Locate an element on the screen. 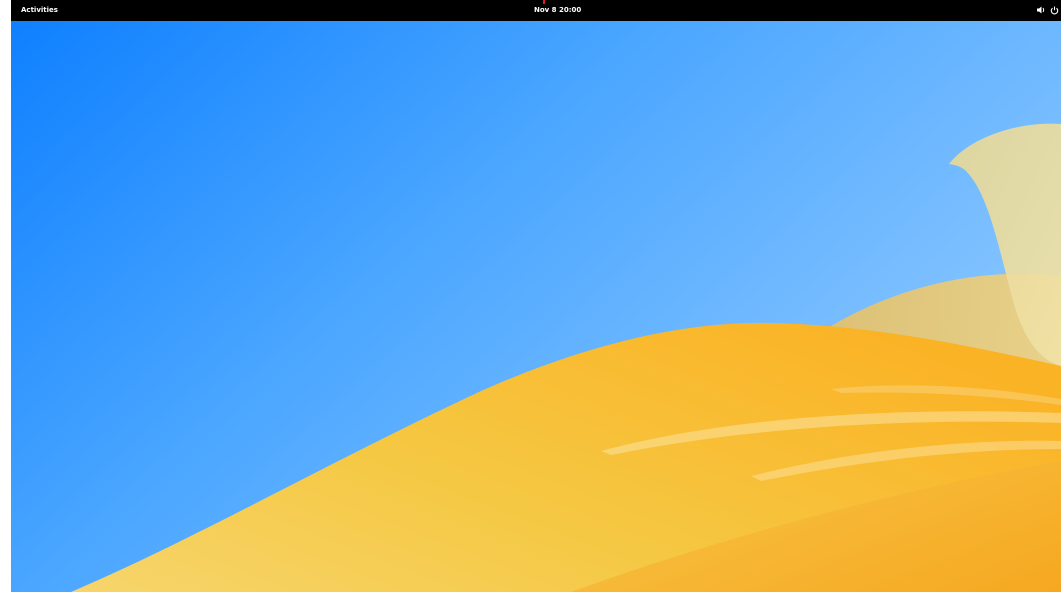 The width and height of the screenshot is (1061, 592). top-bar: Activities Nov 8 20:00 is located at coordinates (536, 10).